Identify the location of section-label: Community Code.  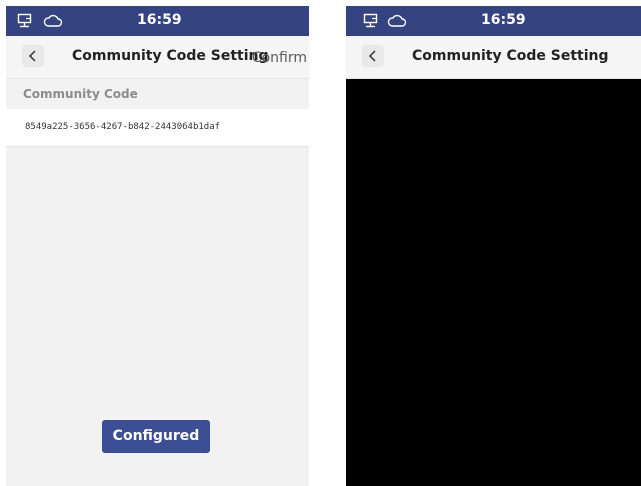
(157, 94).